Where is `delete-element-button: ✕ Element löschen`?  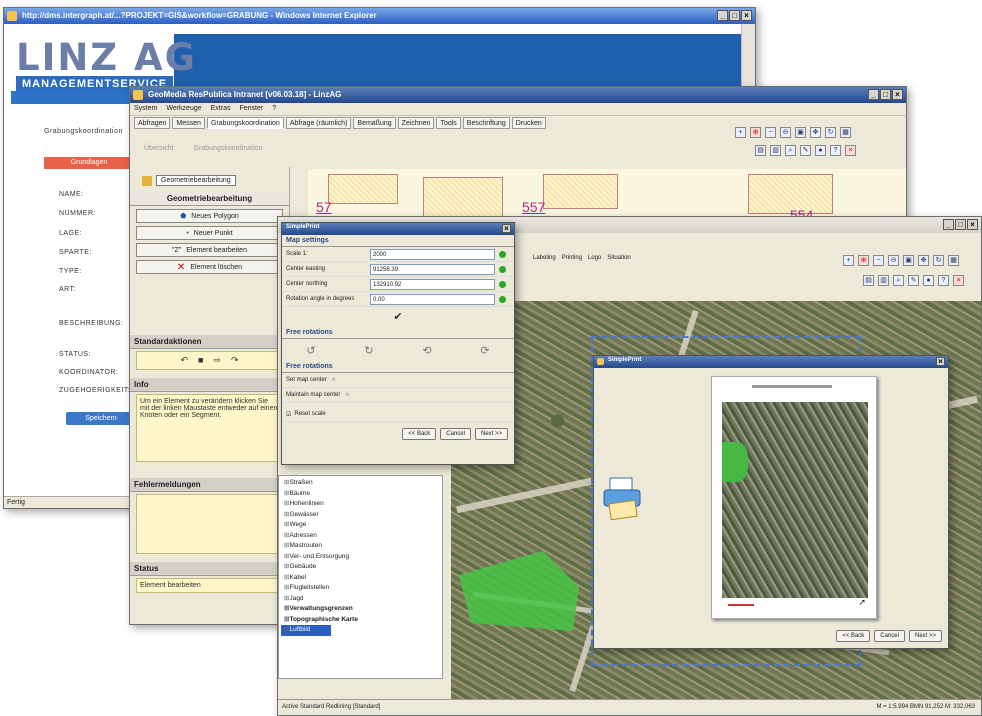
delete-element-button: ✕ Element löschen is located at coordinates (209, 267).